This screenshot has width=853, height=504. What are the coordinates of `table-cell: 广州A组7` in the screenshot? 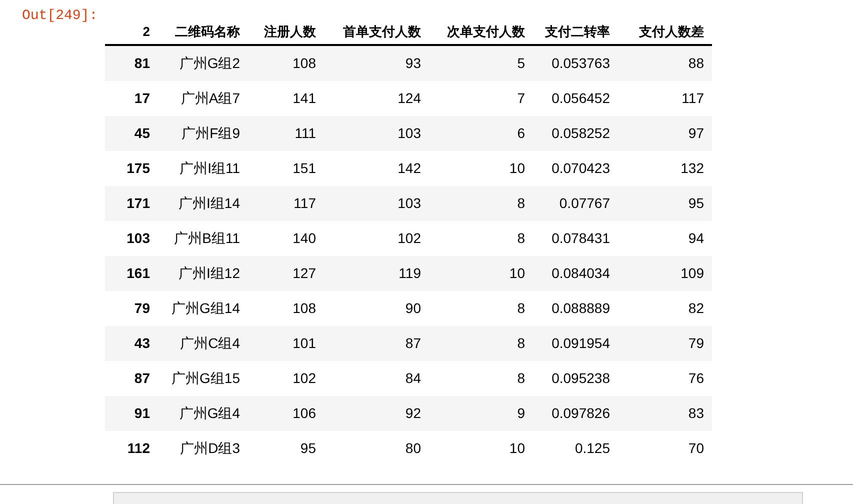 It's located at (210, 98).